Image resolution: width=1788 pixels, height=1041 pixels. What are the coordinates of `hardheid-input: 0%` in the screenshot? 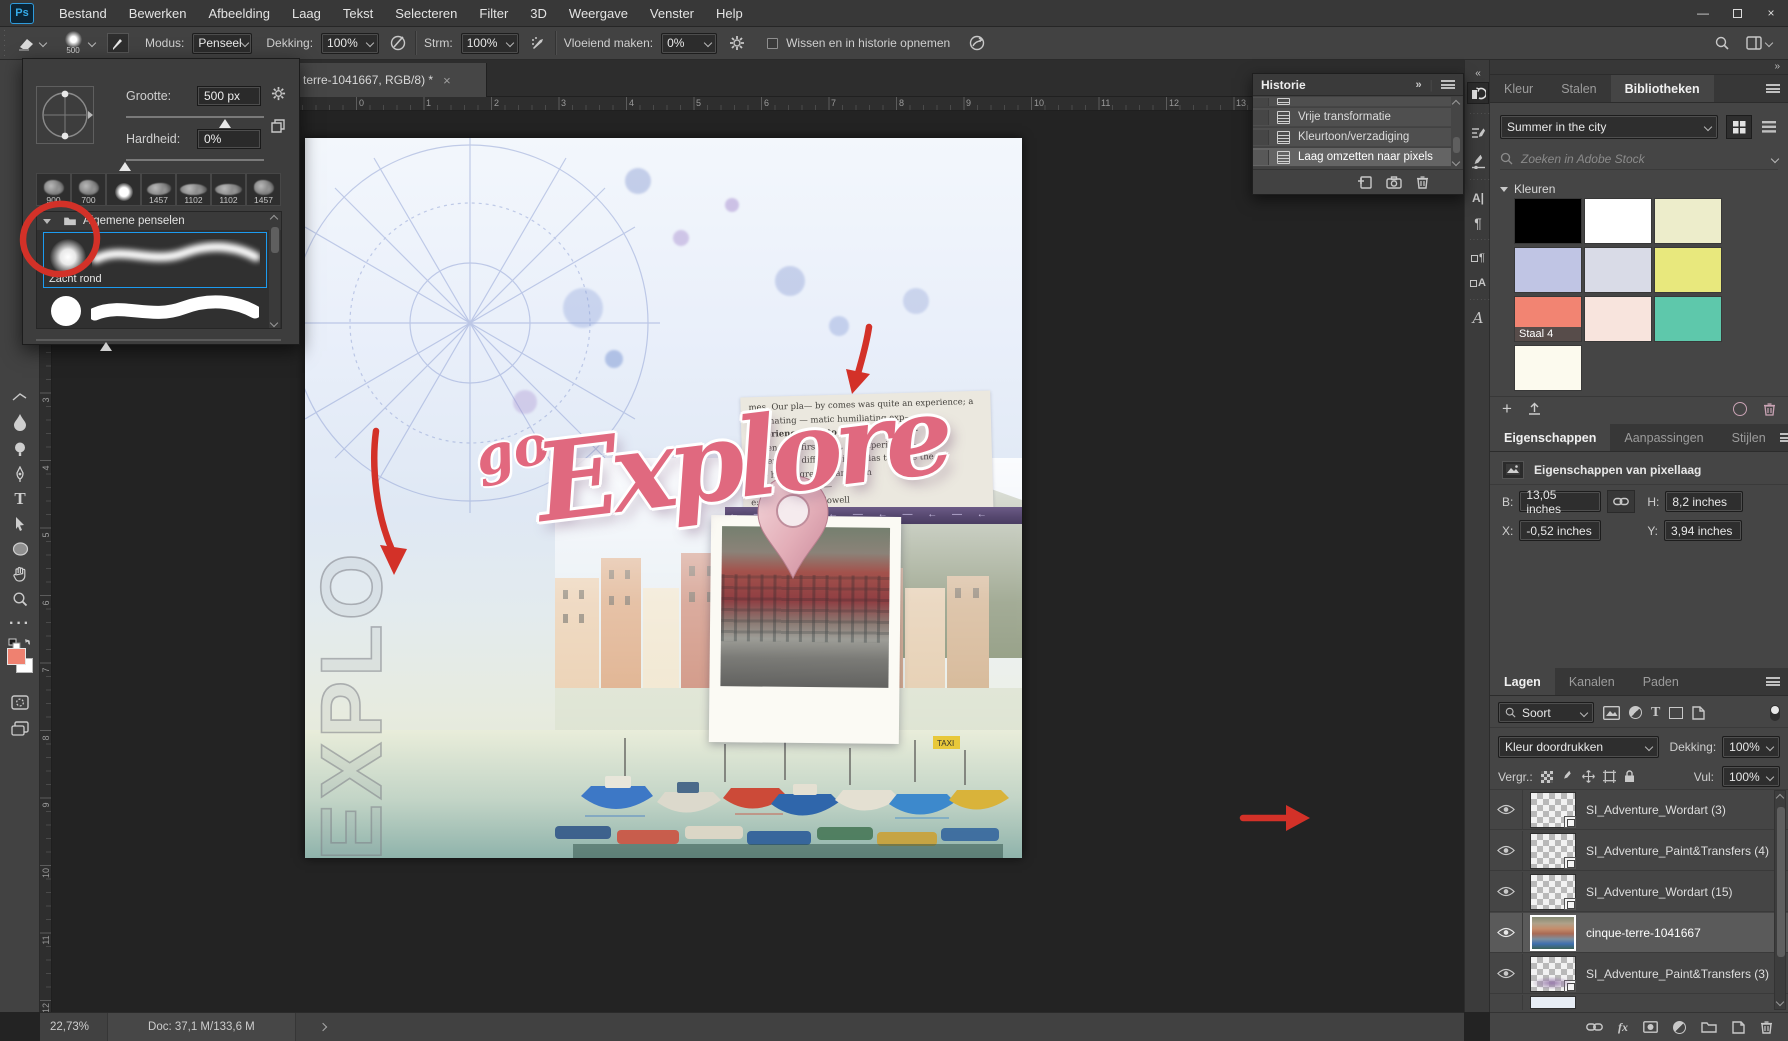 It's located at (229, 139).